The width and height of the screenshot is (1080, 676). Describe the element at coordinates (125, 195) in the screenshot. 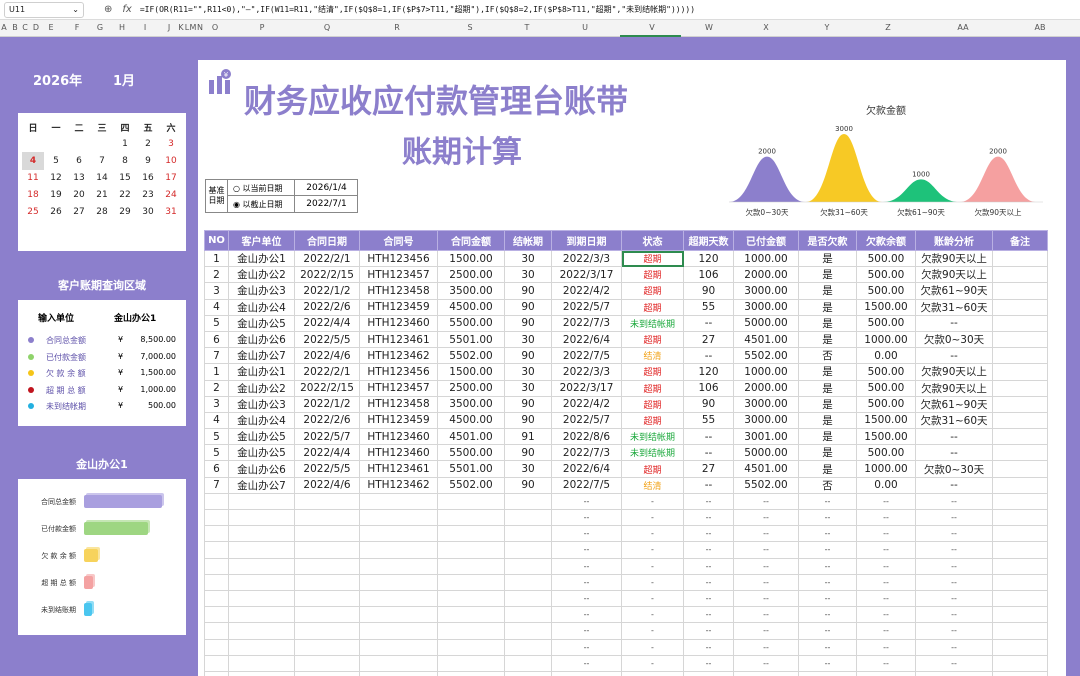

I see `calendar-day: 22` at that location.